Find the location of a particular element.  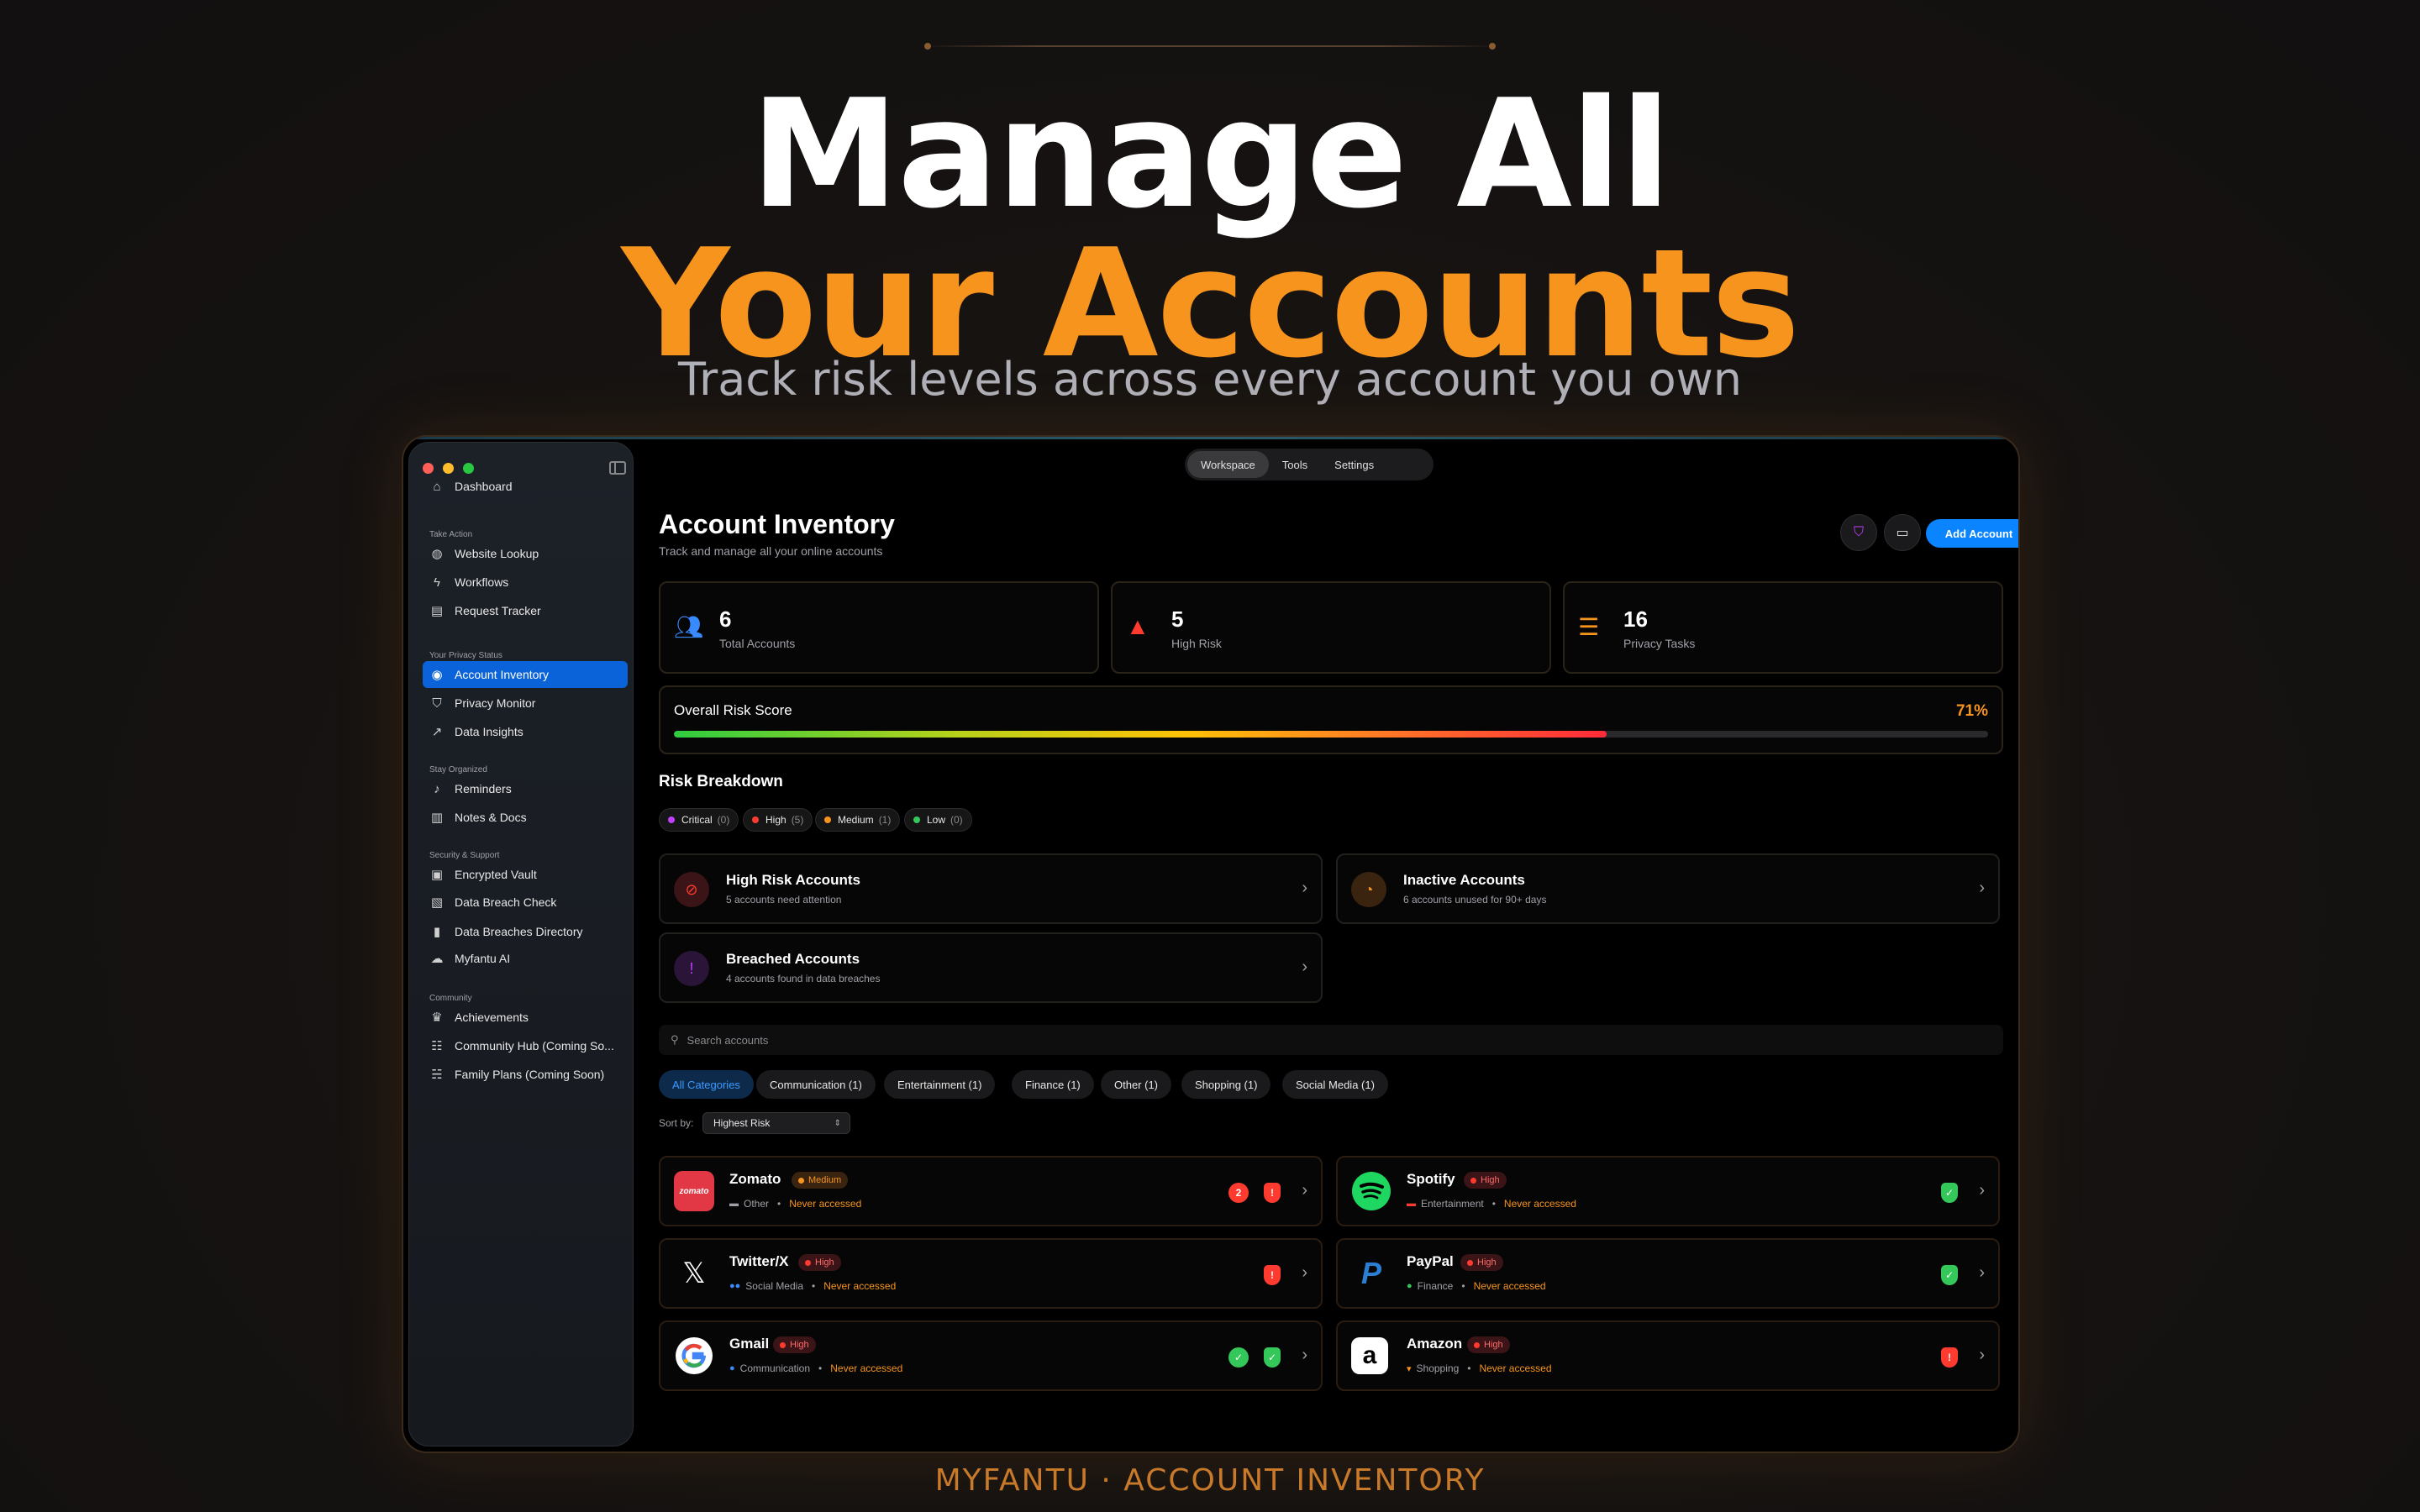

risk-pill-critical: Critical (0) is located at coordinates (699, 820).